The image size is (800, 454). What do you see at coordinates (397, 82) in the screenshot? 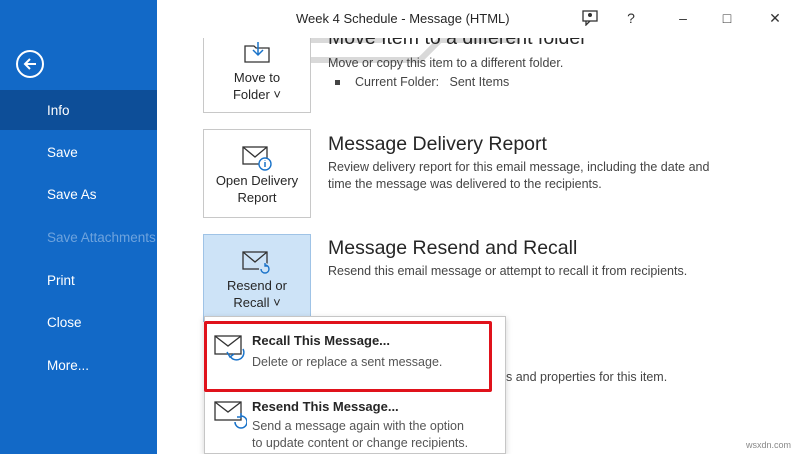
I see `current-folder-label: Current Folder:` at bounding box center [397, 82].